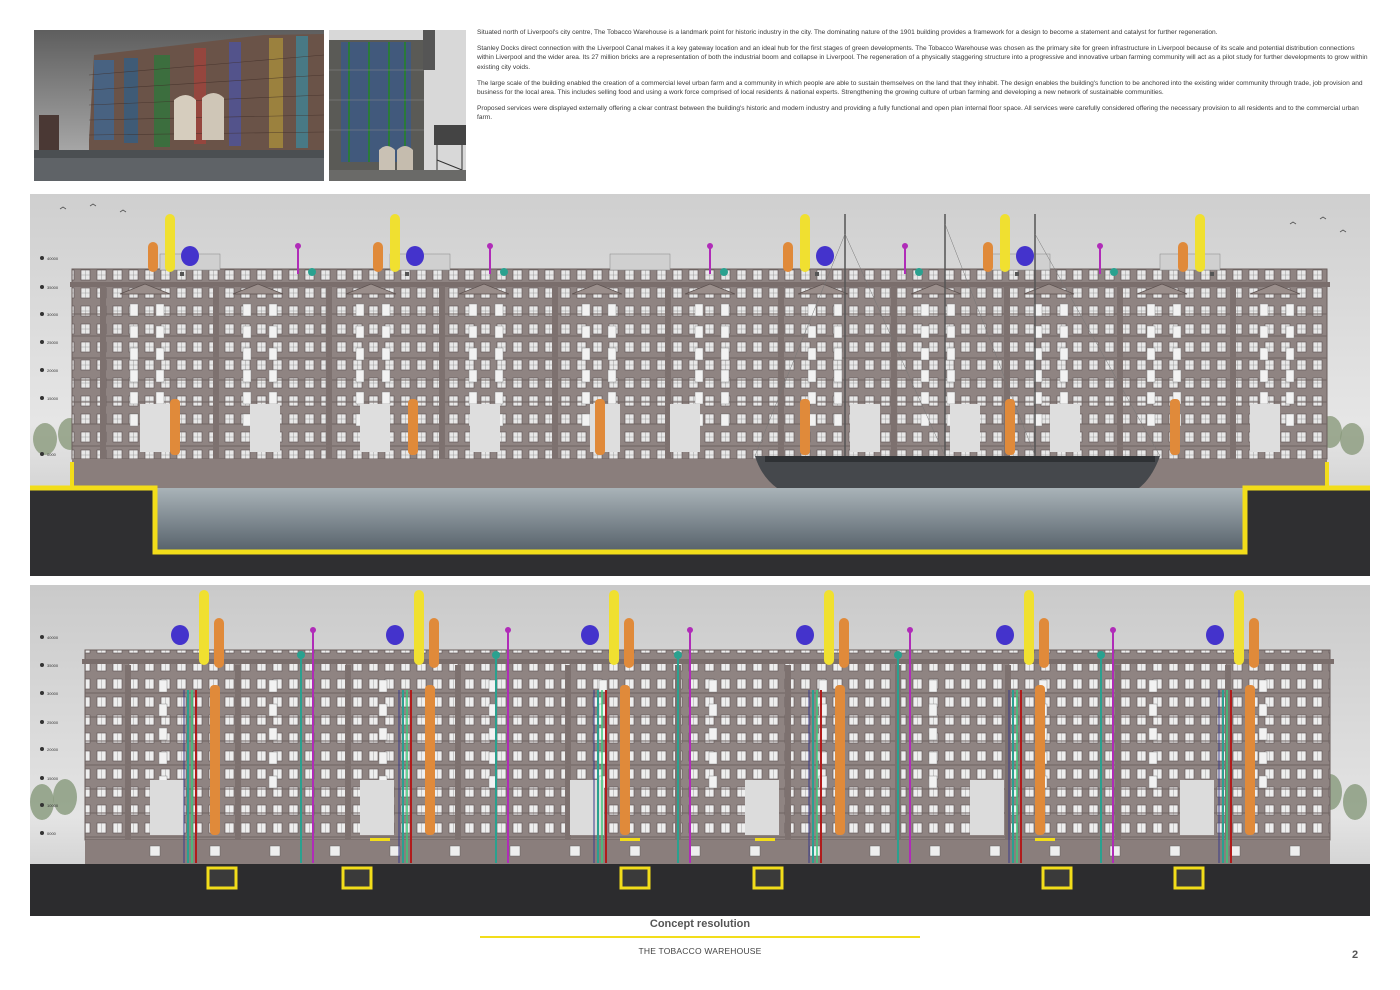 The width and height of the screenshot is (1400, 990). What do you see at coordinates (42, 665) in the screenshot?
I see `level-marker` at bounding box center [42, 665].